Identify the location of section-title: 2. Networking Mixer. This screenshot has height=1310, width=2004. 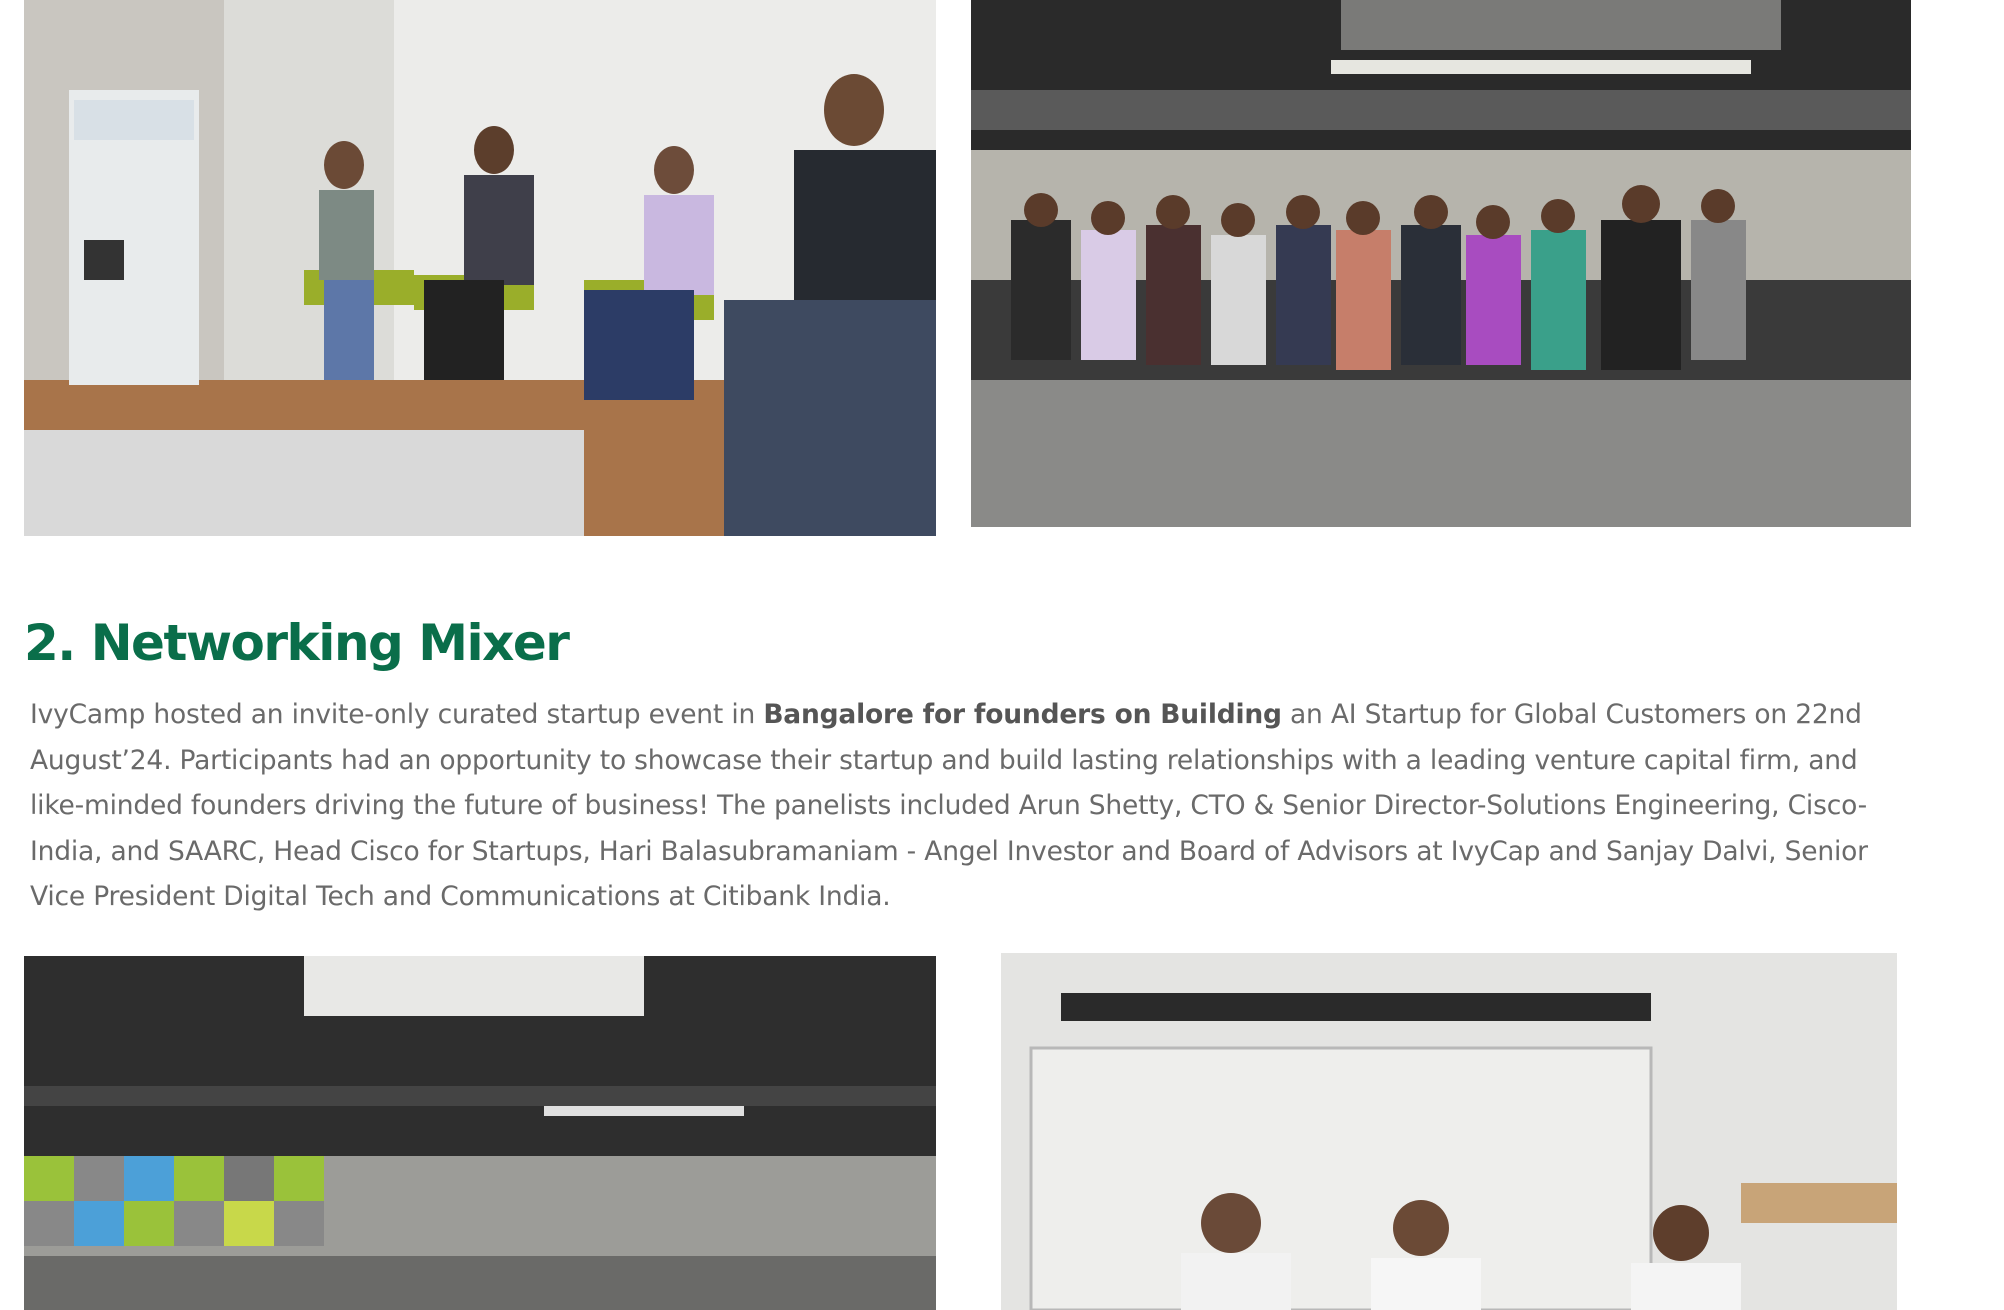
(297, 643).